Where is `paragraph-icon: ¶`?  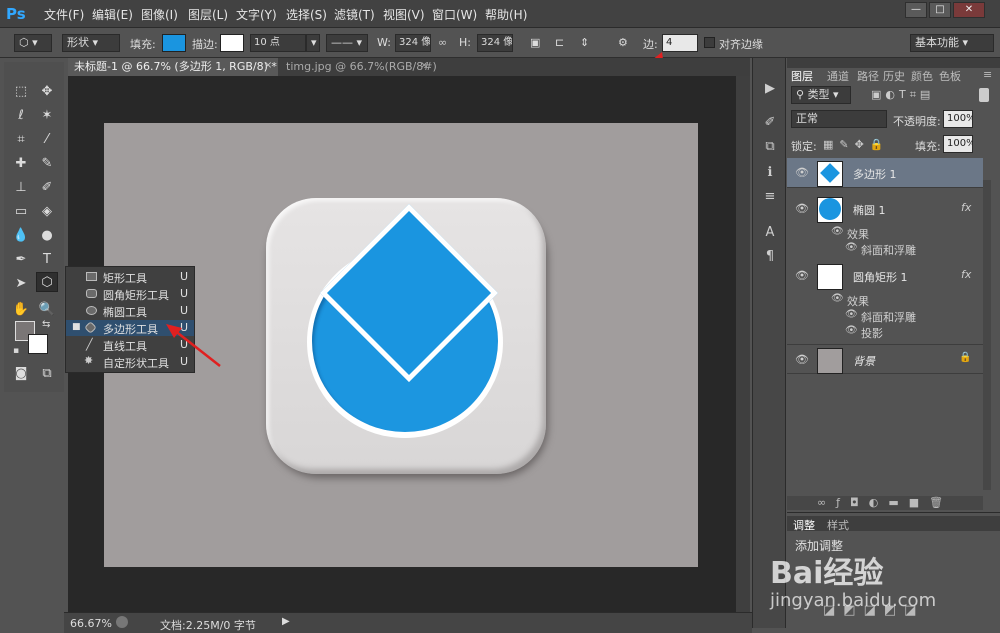 paragraph-icon: ¶ is located at coordinates (770, 257).